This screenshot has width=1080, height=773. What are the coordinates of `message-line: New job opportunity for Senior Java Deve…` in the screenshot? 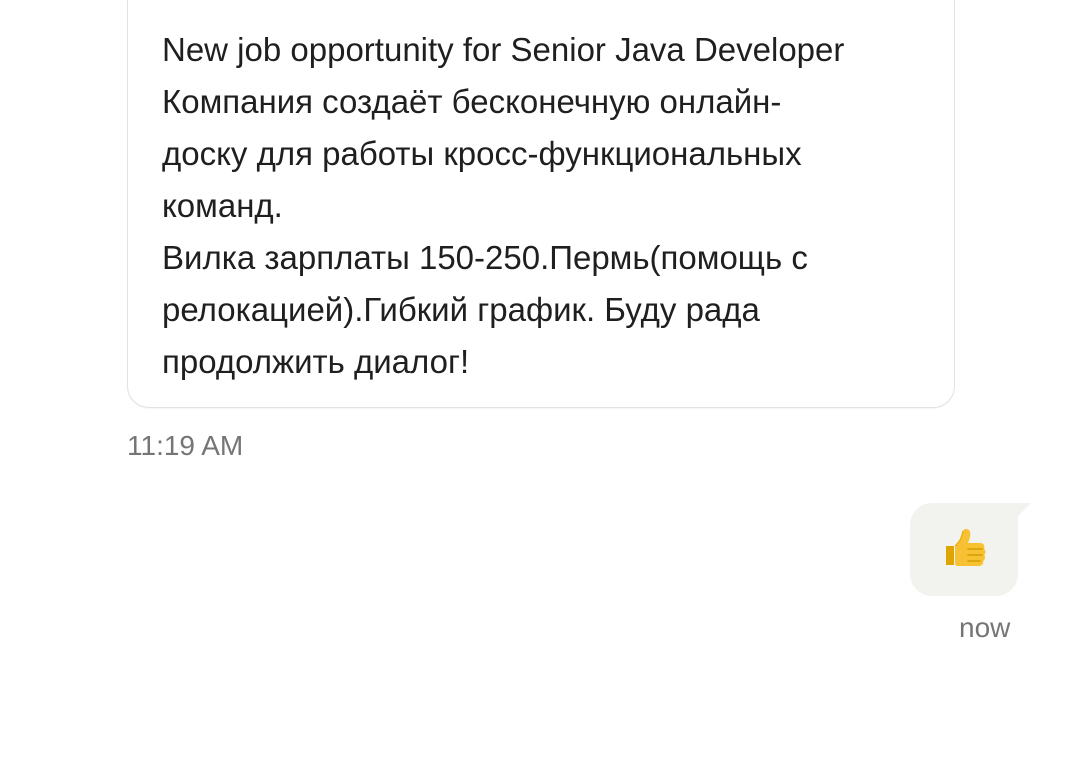 It's located at (503, 49).